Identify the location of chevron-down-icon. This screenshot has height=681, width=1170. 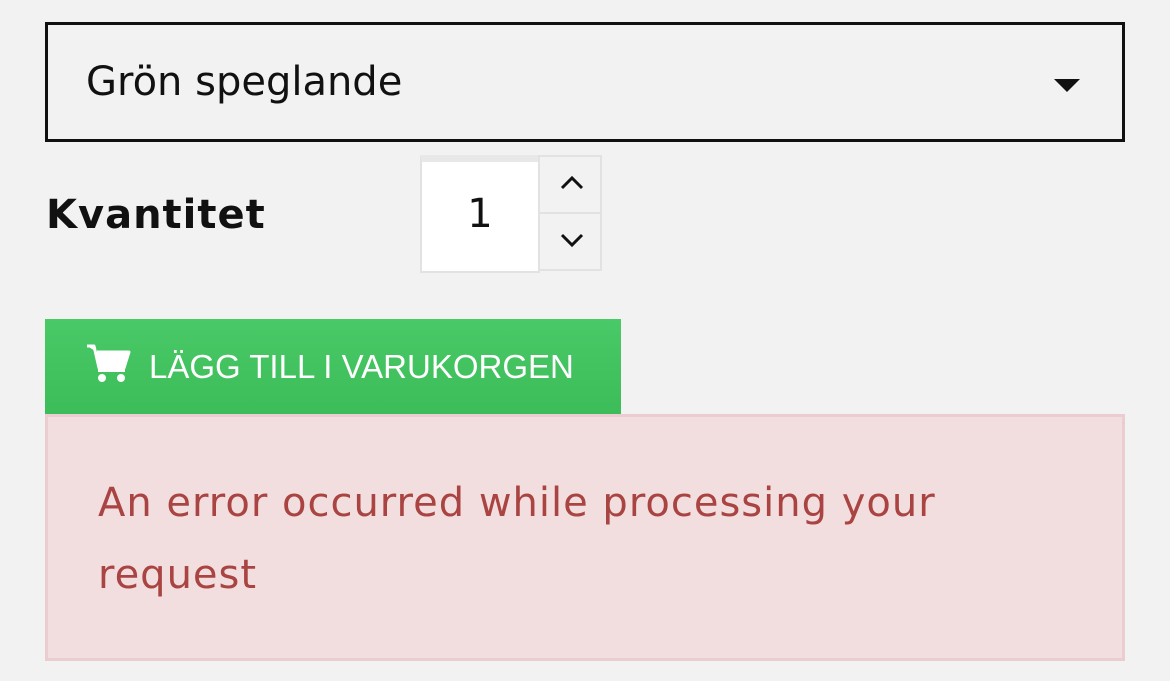
(572, 240).